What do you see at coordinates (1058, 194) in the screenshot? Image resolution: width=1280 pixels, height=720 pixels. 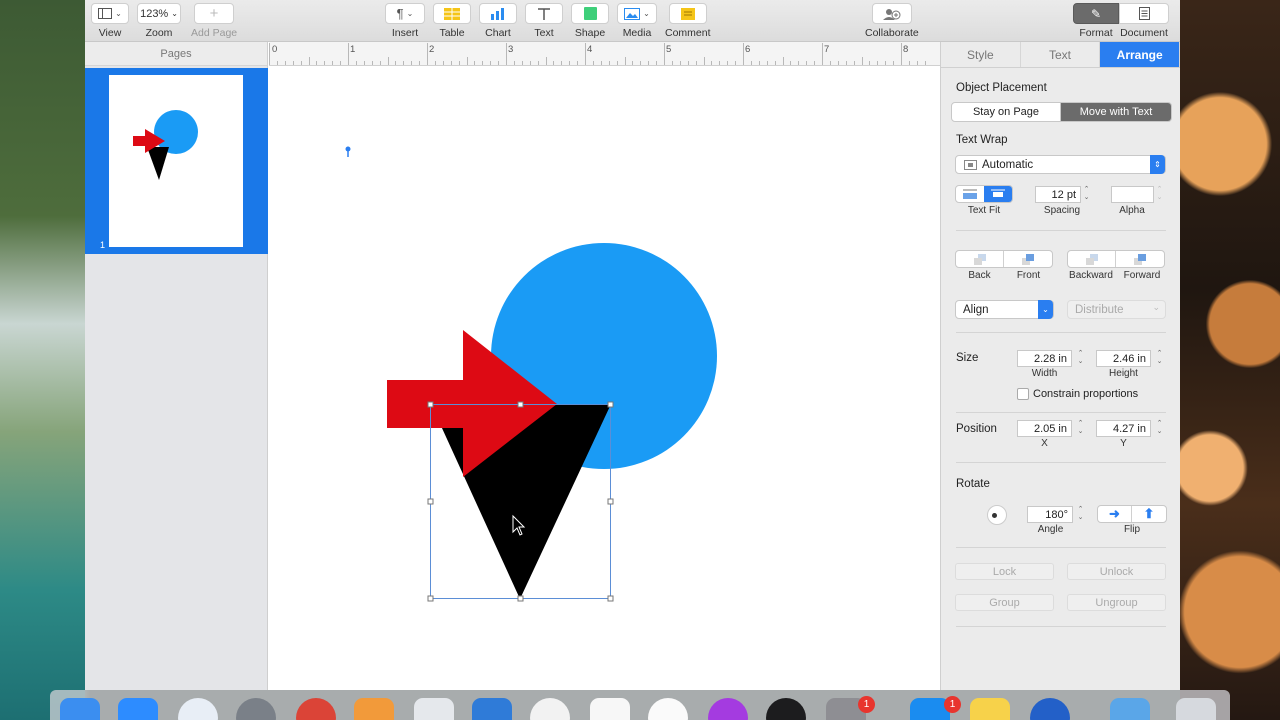 I see `spacing-field: 12 pt` at bounding box center [1058, 194].